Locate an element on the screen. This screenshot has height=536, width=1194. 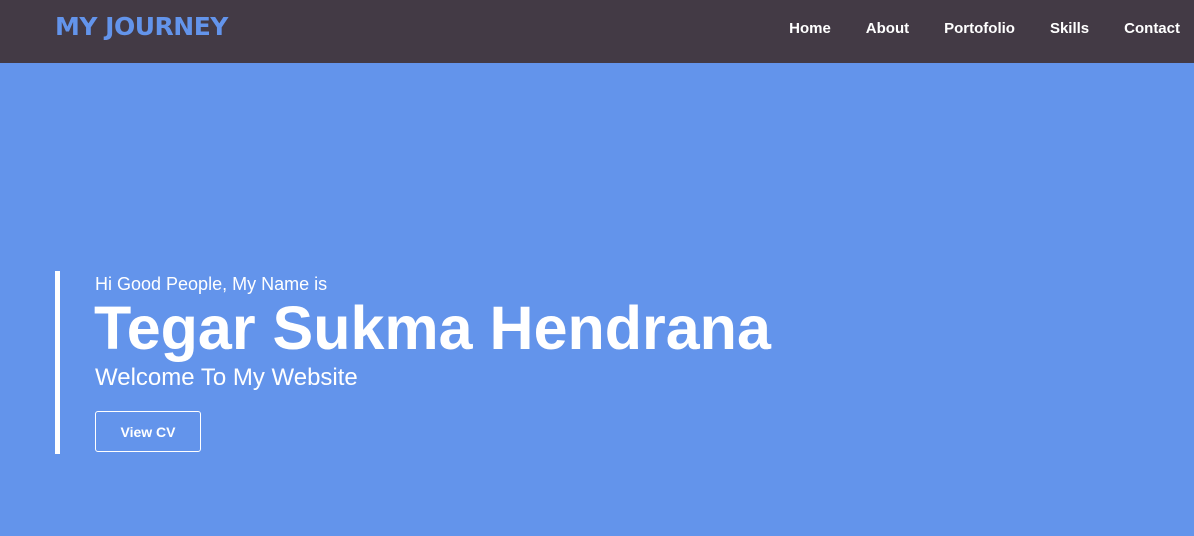
hero-accent-bar is located at coordinates (57, 362).